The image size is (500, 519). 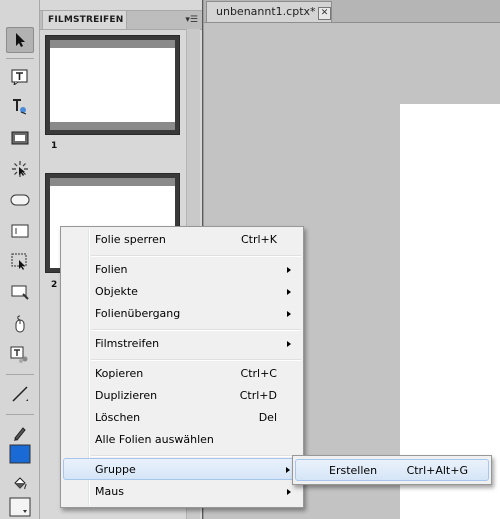 What do you see at coordinates (182, 374) in the screenshot?
I see `menu-item-kopieren: Kopieren Ctrl+C` at bounding box center [182, 374].